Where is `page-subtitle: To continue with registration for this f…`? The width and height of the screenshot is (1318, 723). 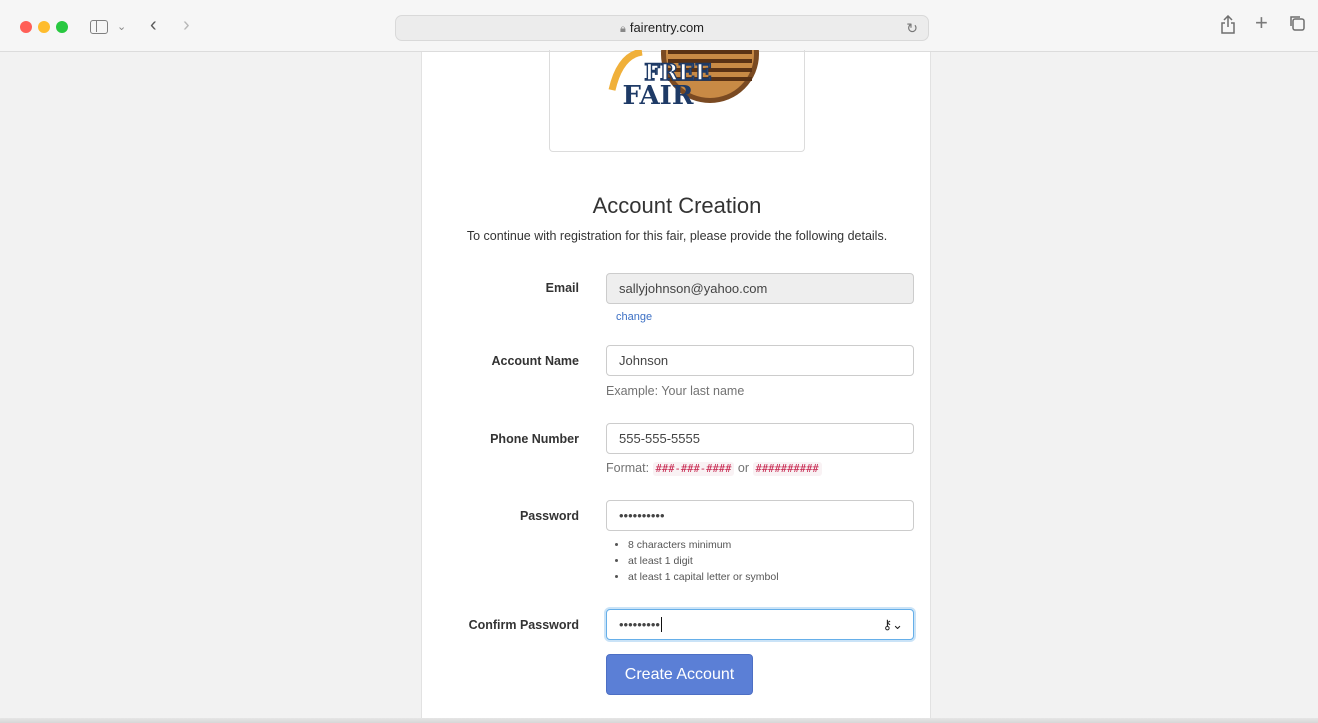 page-subtitle: To continue with registration for this f… is located at coordinates (677, 236).